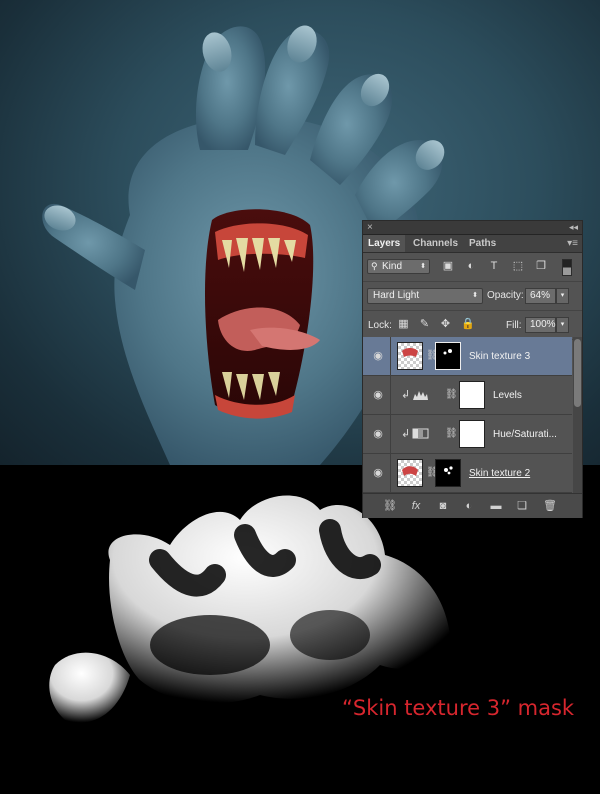 This screenshot has height=794, width=600. I want to click on filter-row: ⚲ Kind ⬍ ▣ ◐ T ⬚ ❐, so click(472, 267).